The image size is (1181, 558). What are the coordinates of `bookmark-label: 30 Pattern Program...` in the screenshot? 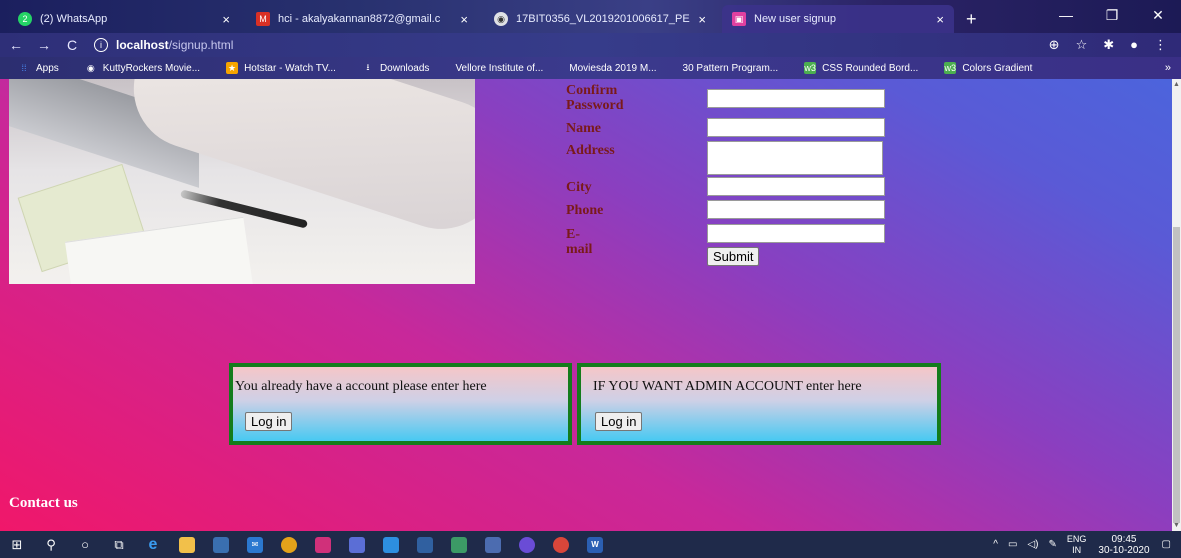 It's located at (730, 68).